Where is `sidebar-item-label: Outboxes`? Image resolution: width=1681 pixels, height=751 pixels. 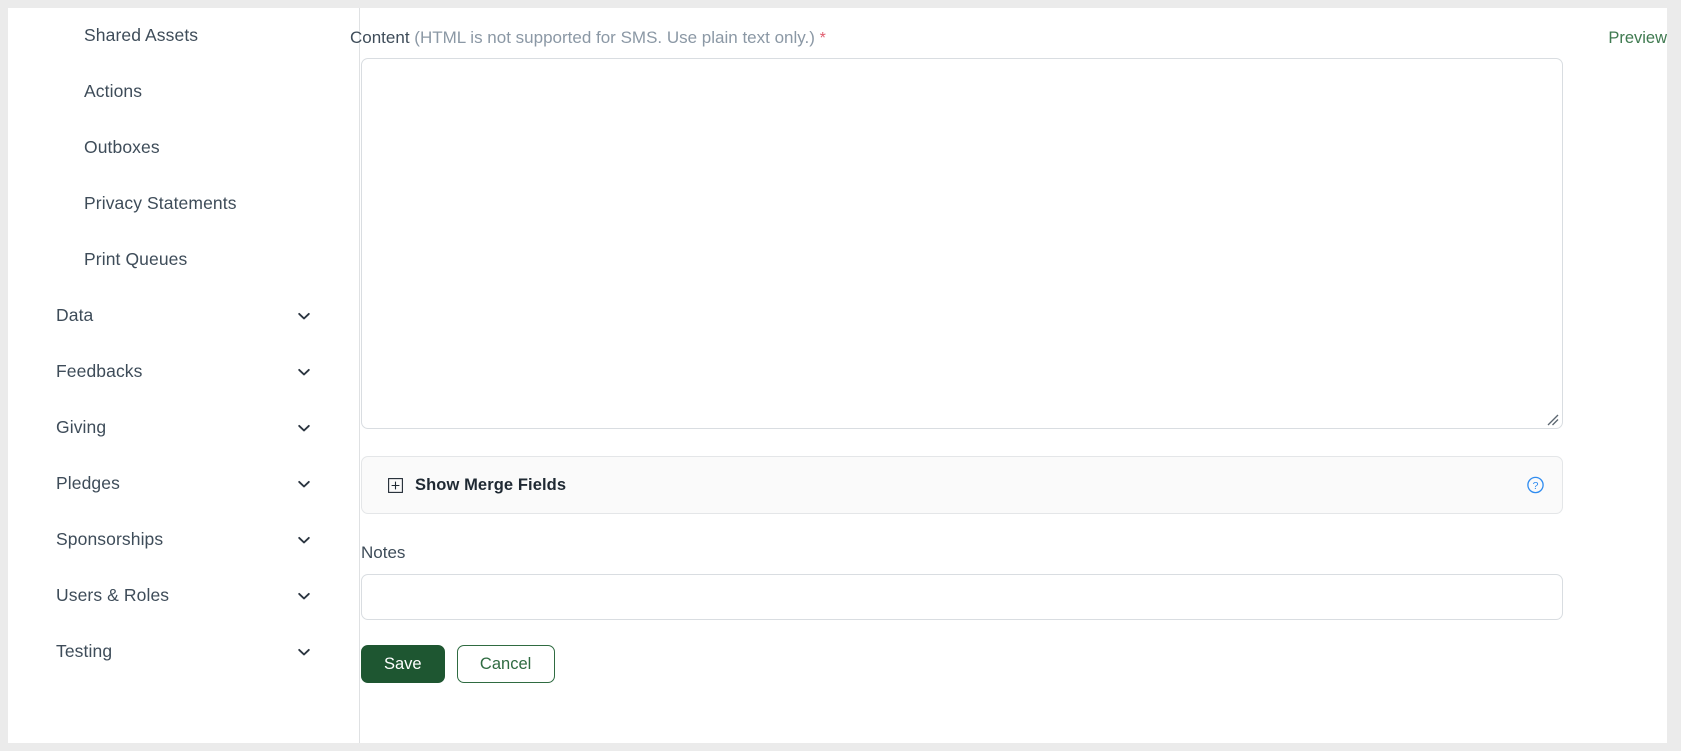
sidebar-item-label: Outboxes is located at coordinates (122, 147).